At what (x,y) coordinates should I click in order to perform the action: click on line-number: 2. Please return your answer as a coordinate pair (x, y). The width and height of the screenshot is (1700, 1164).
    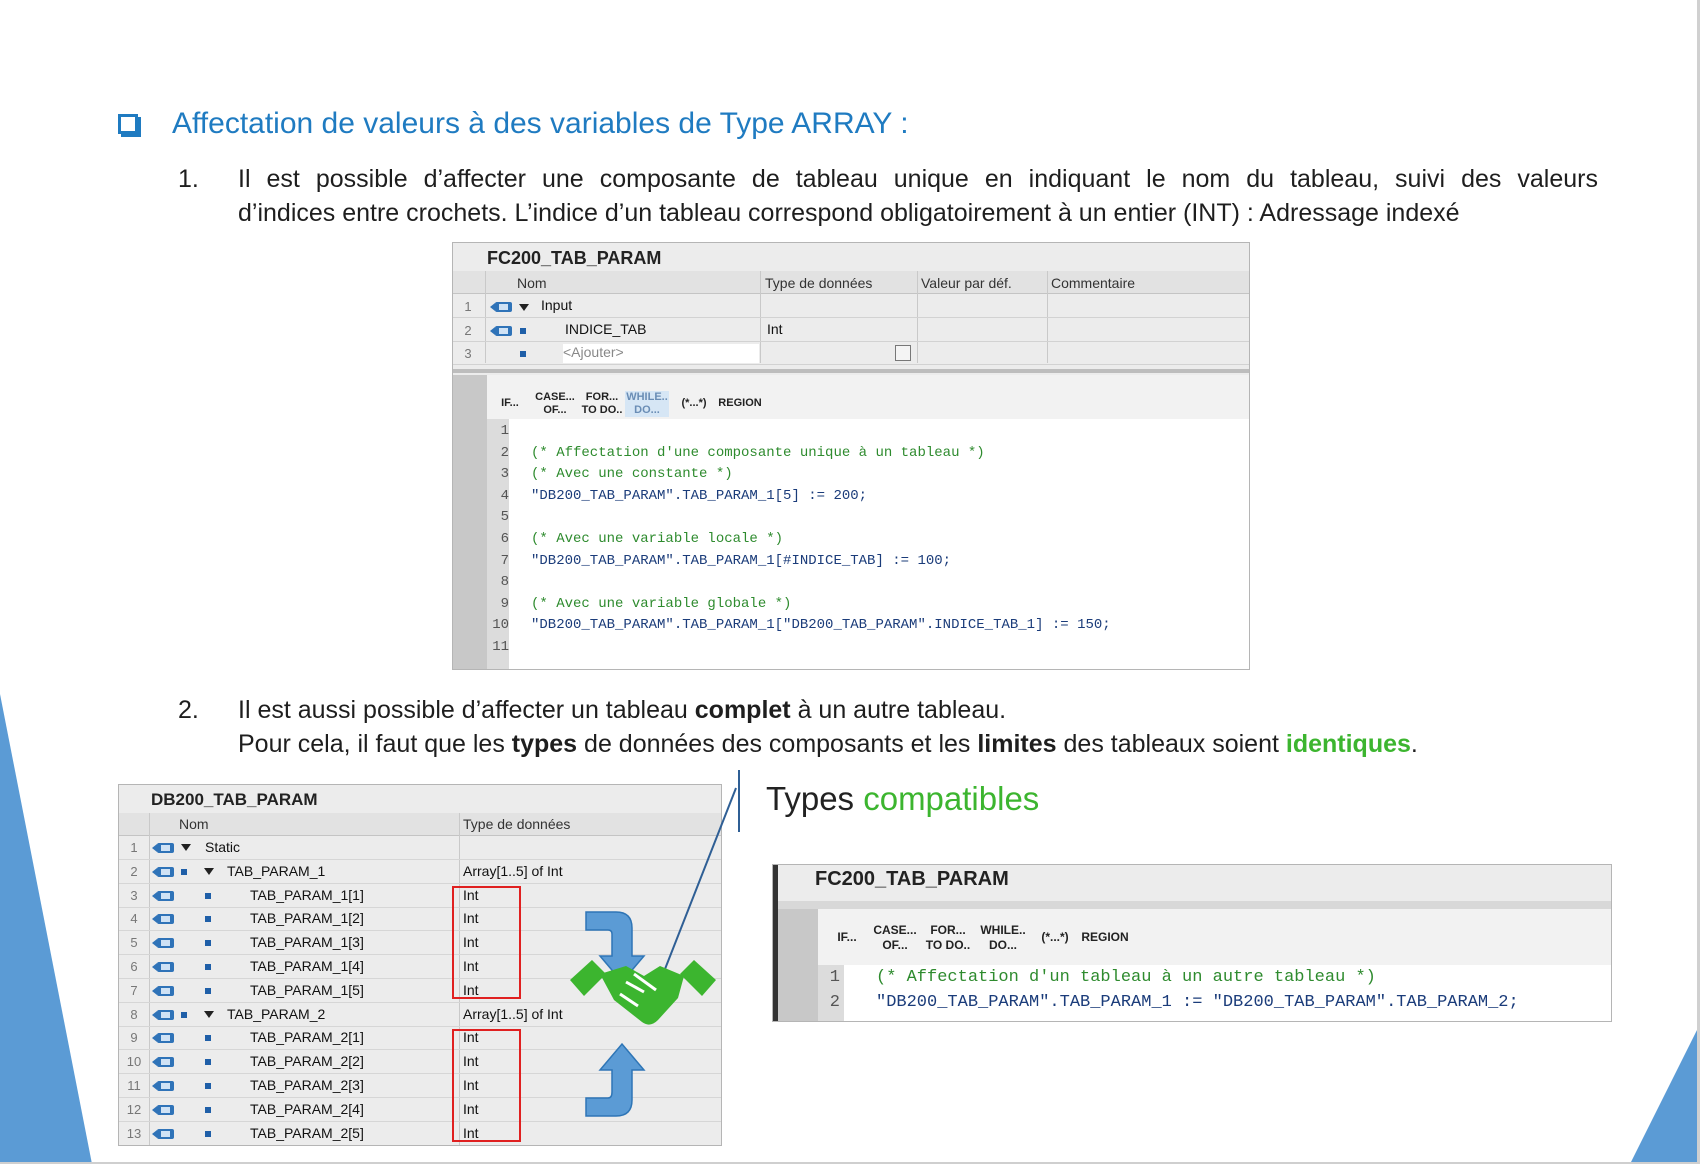
    Looking at the image, I should click on (834, 1002).